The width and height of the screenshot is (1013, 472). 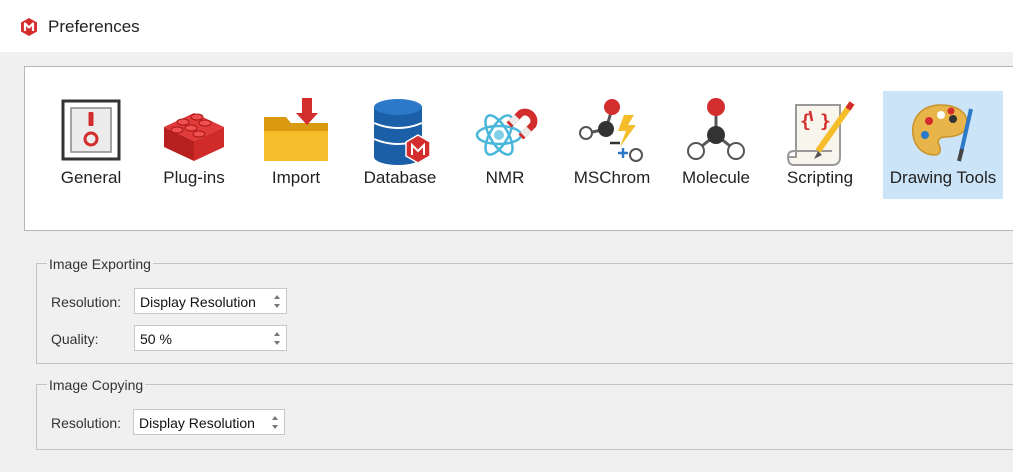 What do you see at coordinates (91, 130) in the screenshot?
I see `switch-icon` at bounding box center [91, 130].